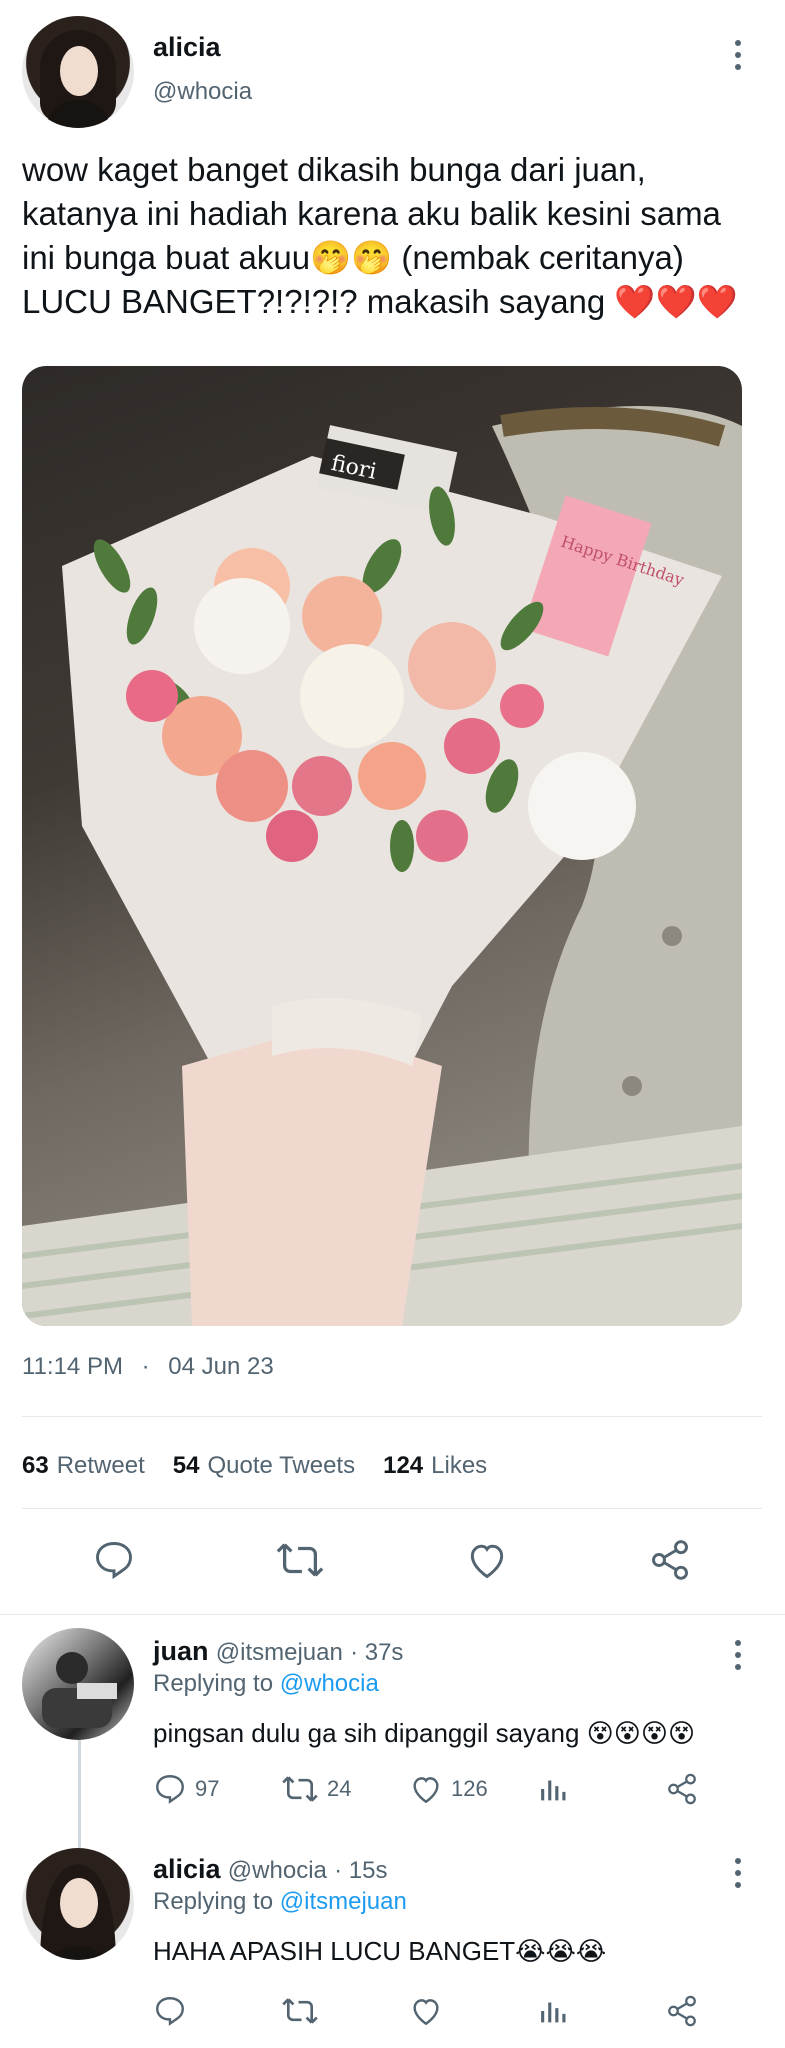 The width and height of the screenshot is (785, 2048). What do you see at coordinates (435, 1466) in the screenshot?
I see `like-count: 124 Likes` at bounding box center [435, 1466].